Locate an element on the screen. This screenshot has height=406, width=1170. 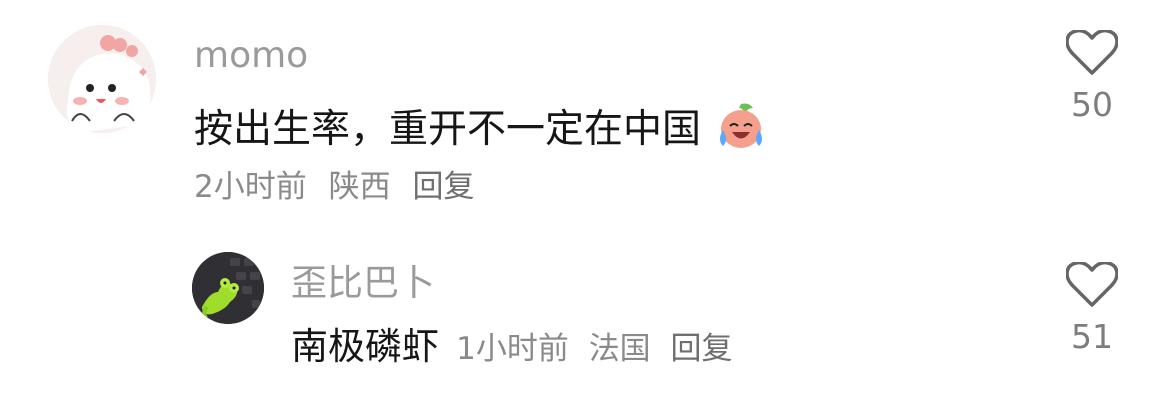
avatar-reply is located at coordinates (228, 288).